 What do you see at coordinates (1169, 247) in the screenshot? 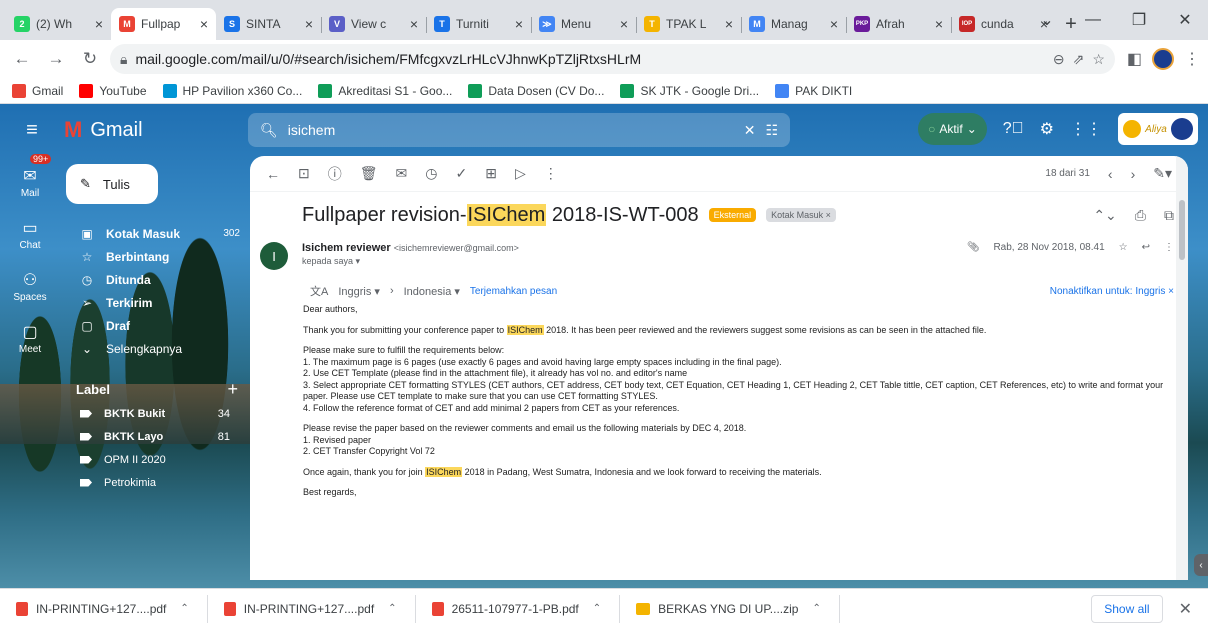
I see `message-more-icon: ⋮` at bounding box center [1169, 247].